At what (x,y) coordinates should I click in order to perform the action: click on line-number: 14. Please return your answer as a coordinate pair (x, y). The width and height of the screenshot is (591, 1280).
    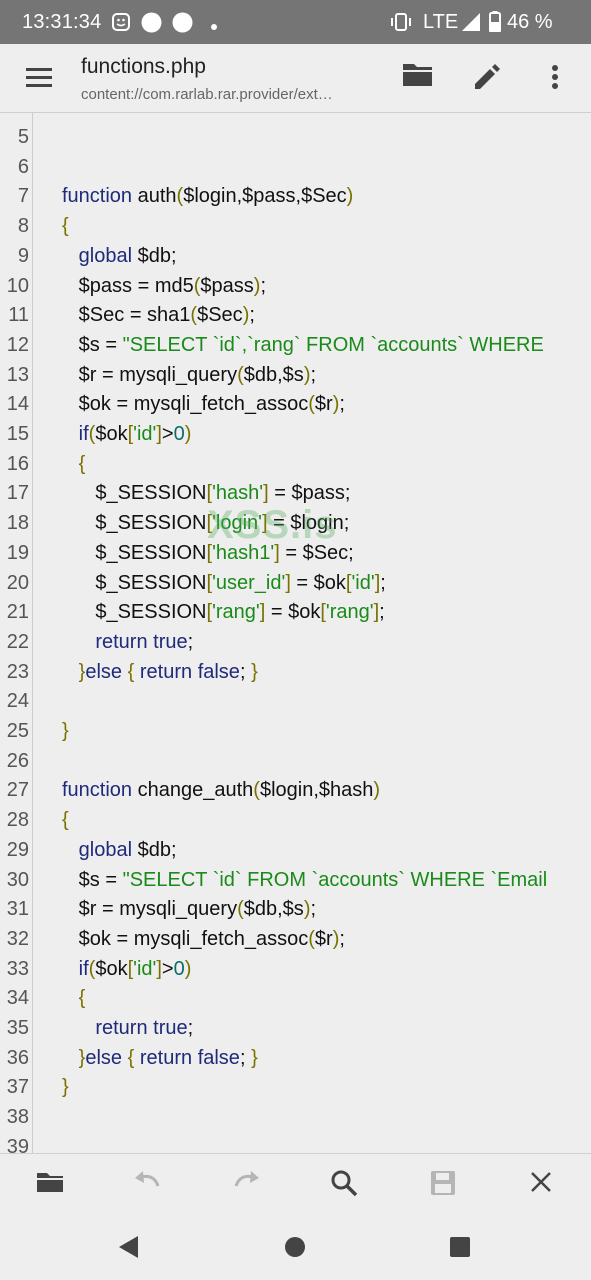
    Looking at the image, I should click on (17, 404).